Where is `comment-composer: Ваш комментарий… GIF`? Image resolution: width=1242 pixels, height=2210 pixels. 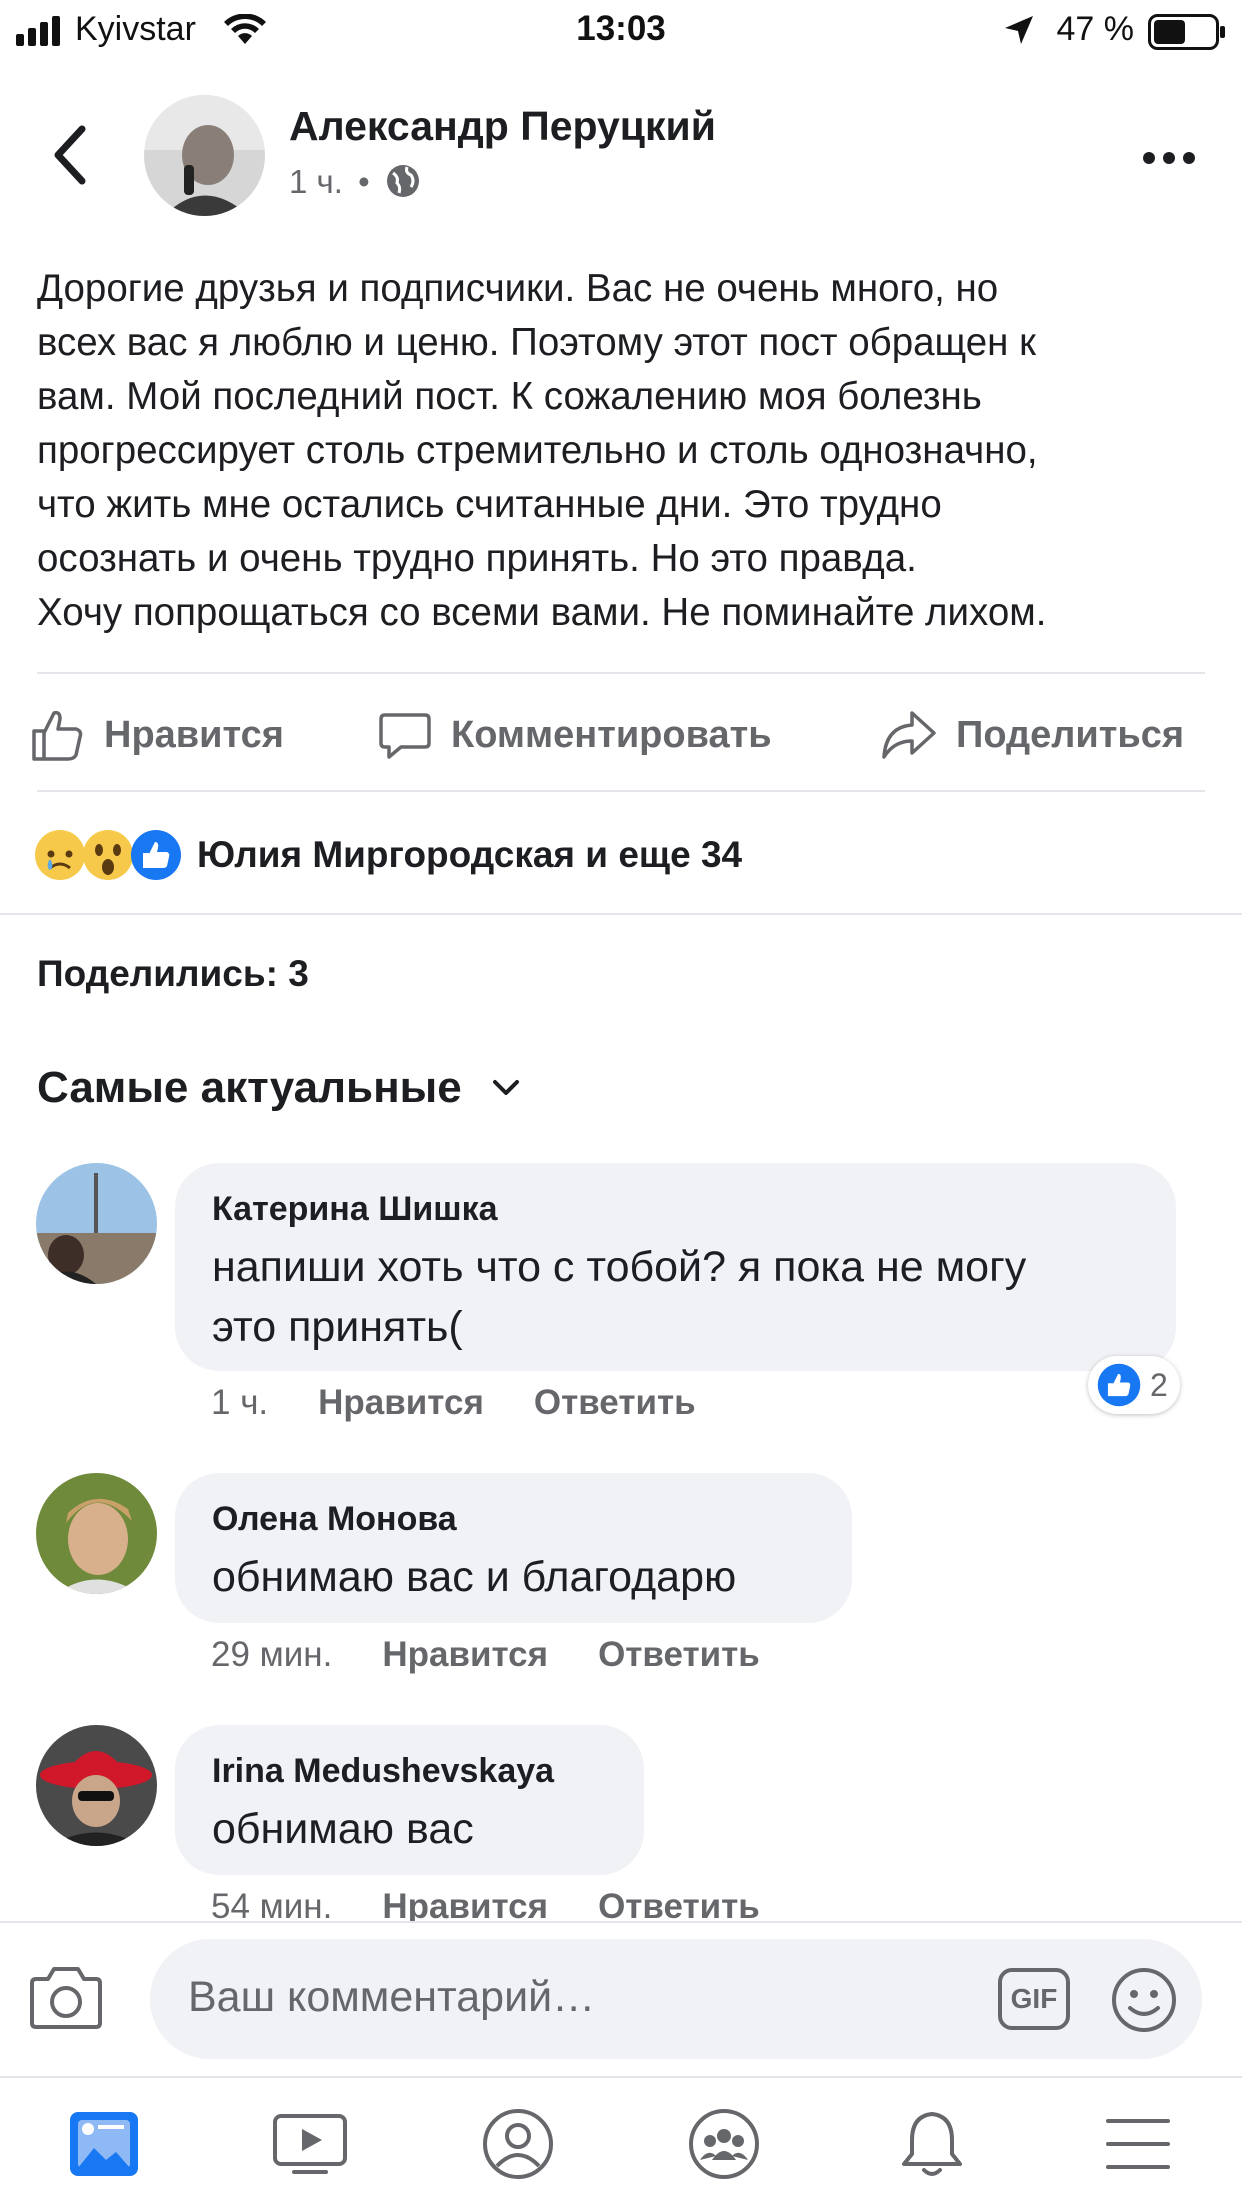
comment-composer: Ваш комментарий… GIF is located at coordinates (621, 1998).